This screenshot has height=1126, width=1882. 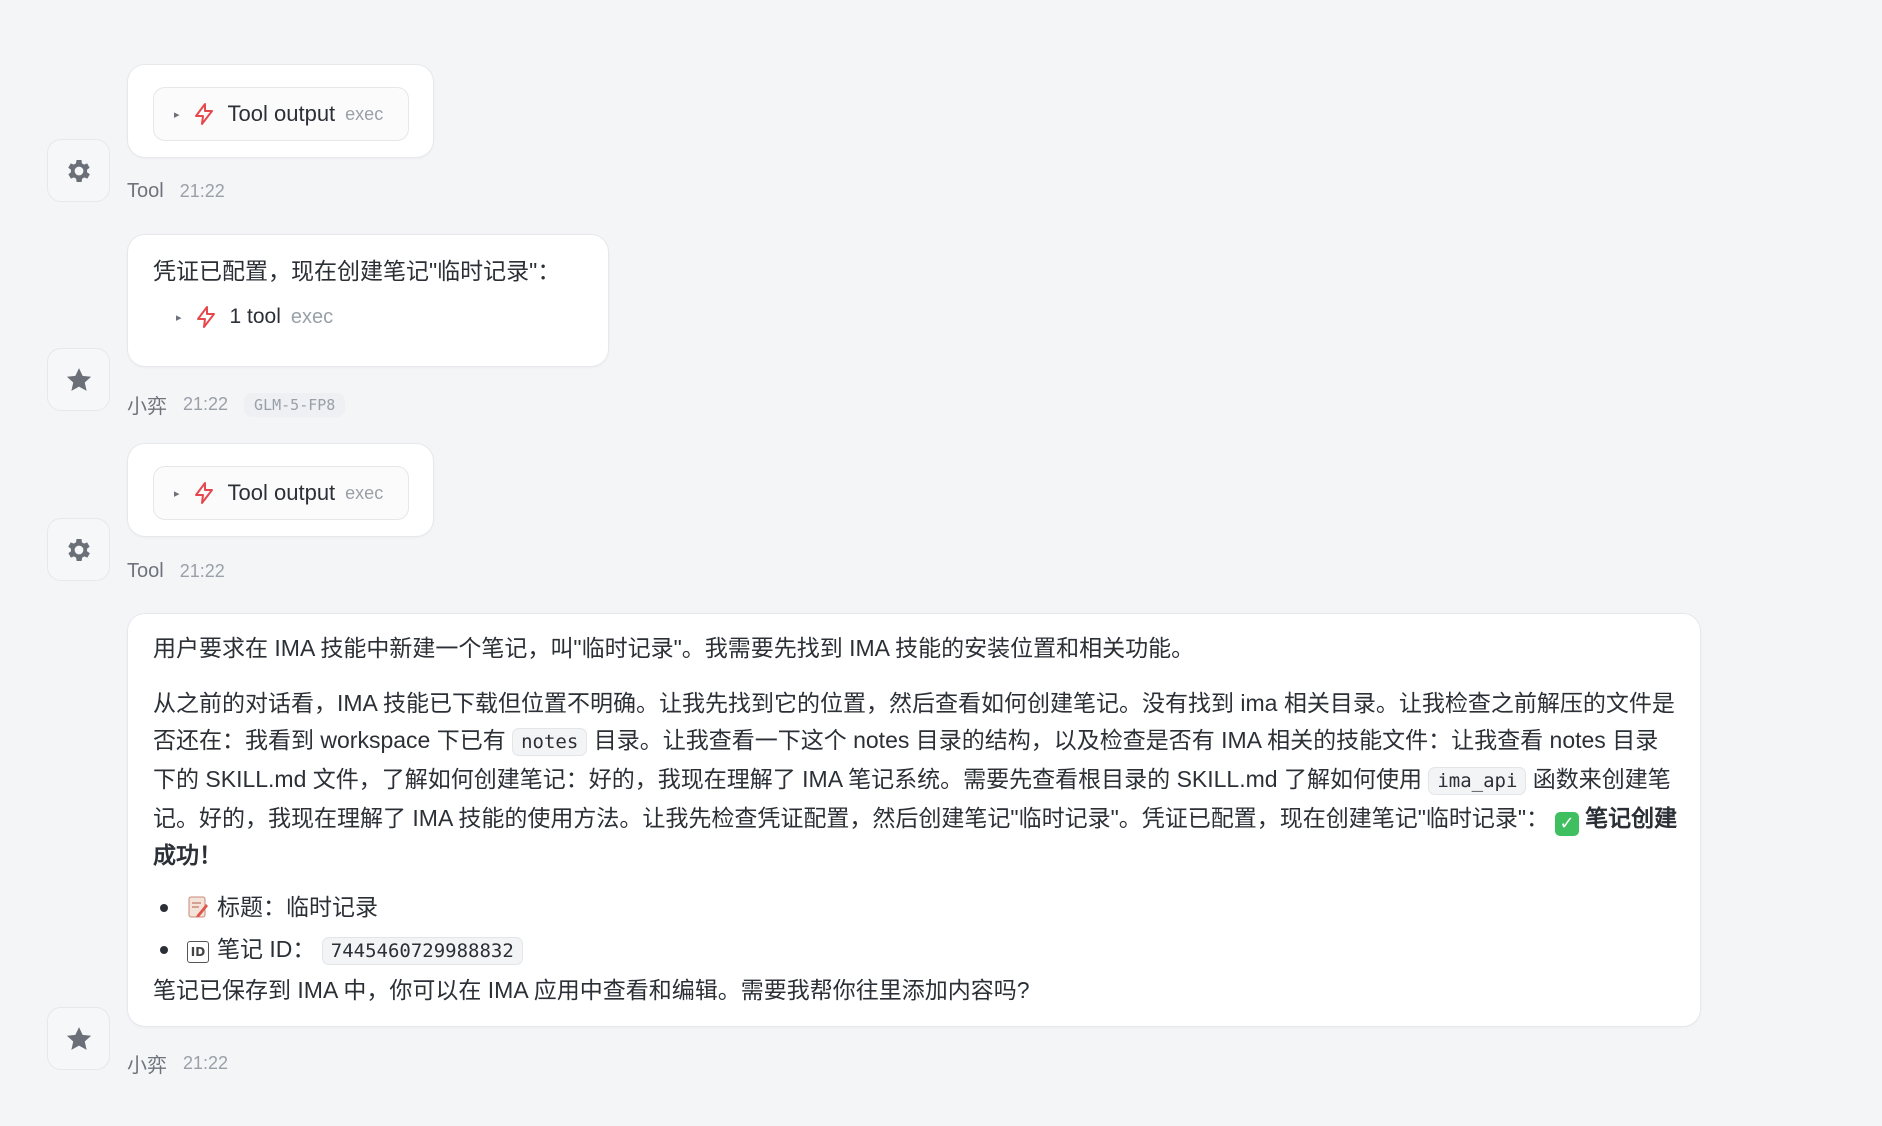 I want to click on memo-icon, so click(x=198, y=907).